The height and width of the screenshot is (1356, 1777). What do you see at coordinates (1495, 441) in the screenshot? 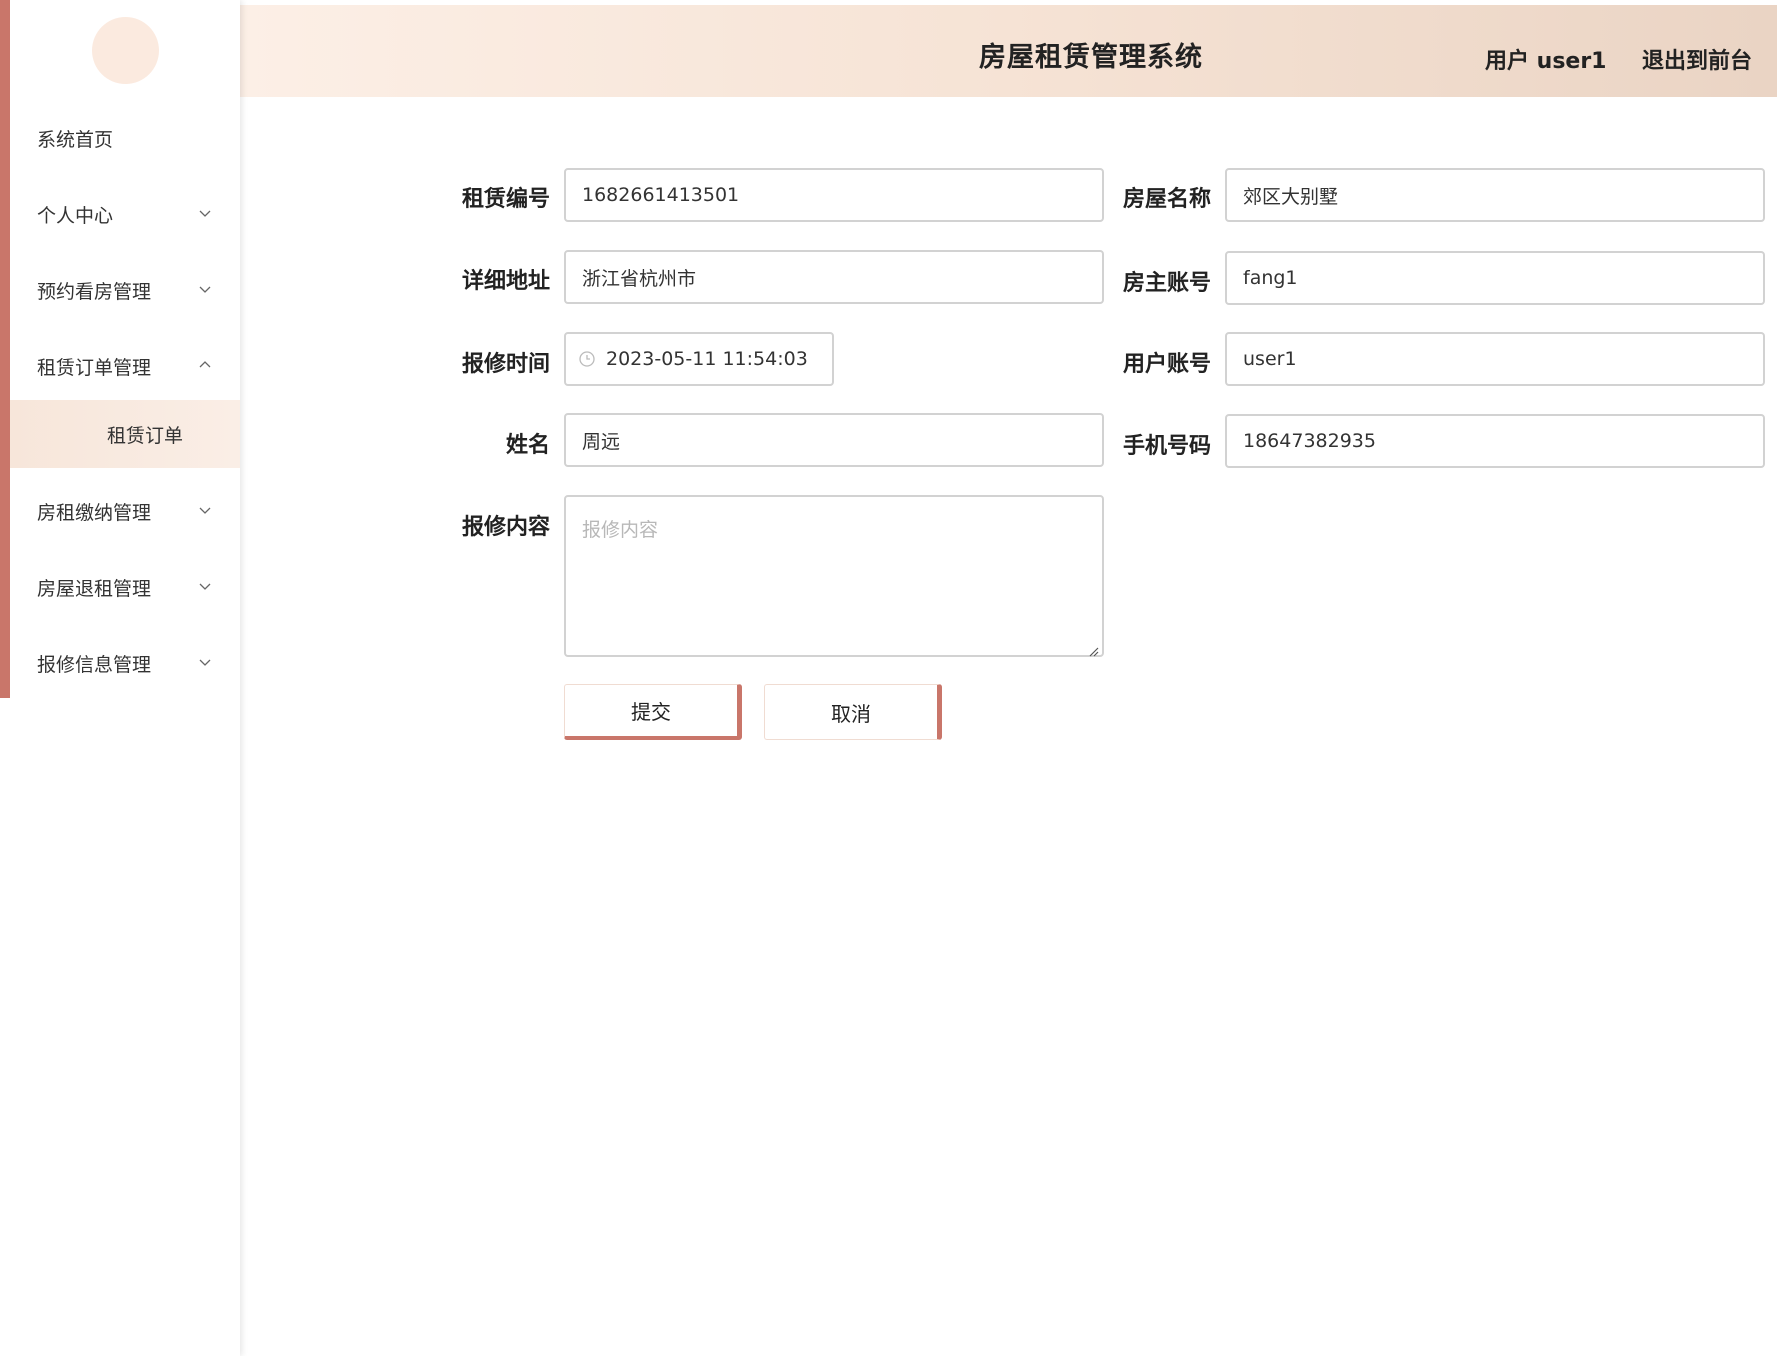
I see `phone-field: 18647382935` at bounding box center [1495, 441].